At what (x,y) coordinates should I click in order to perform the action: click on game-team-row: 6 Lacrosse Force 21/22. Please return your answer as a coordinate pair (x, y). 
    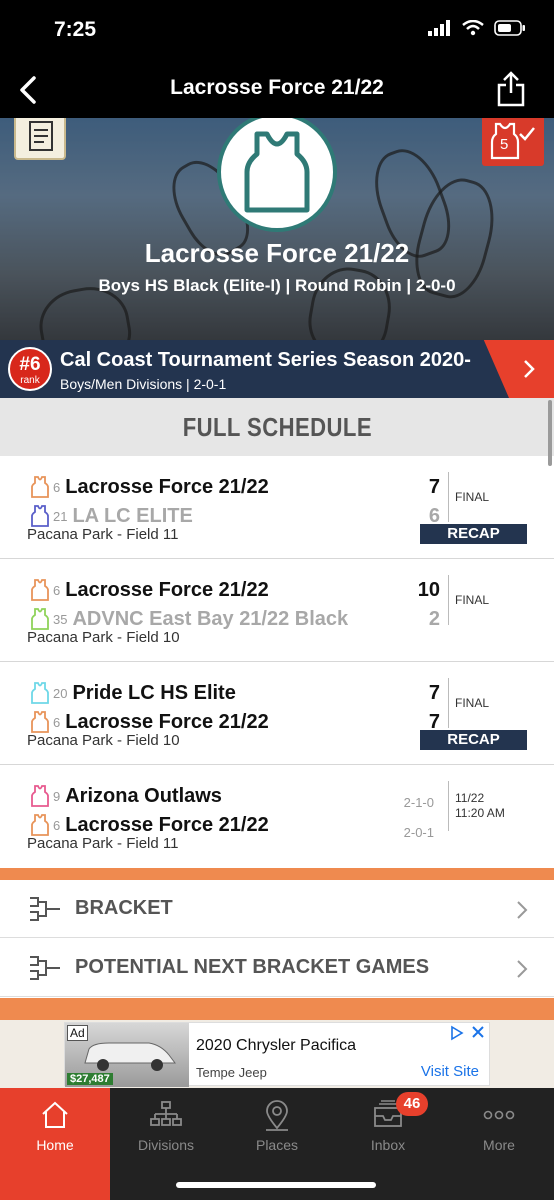
    Looking at the image, I should click on (149, 590).